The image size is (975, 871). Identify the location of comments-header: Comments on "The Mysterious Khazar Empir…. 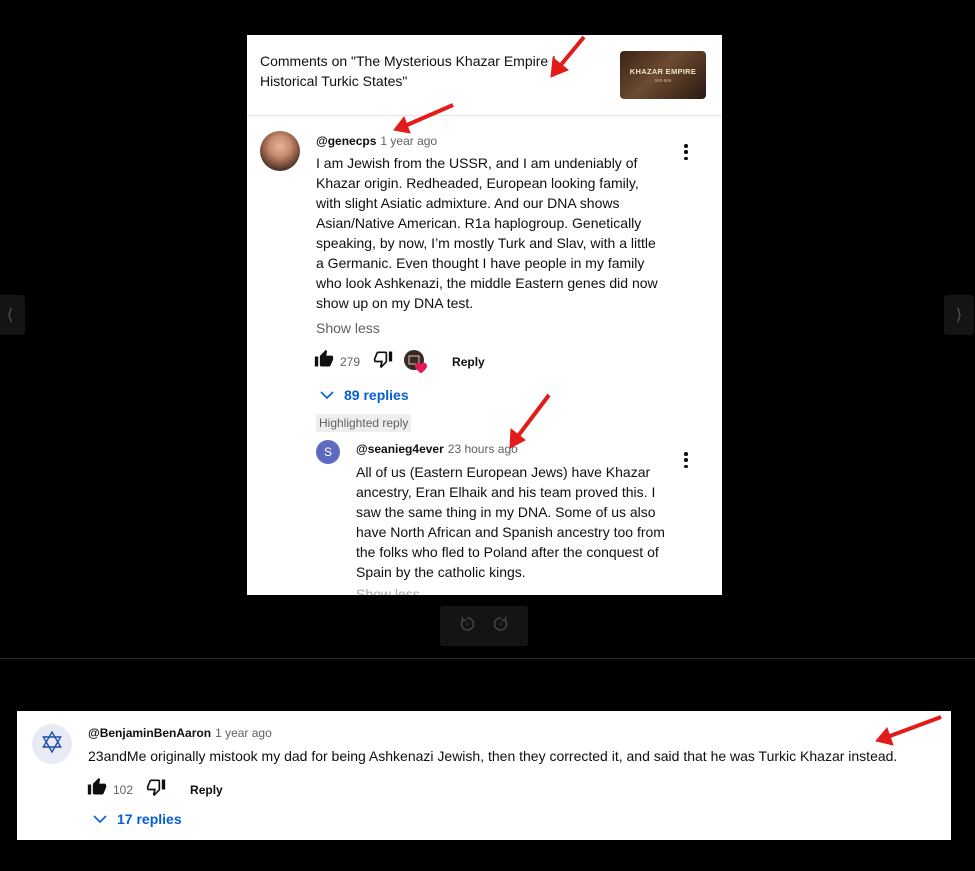
(484, 75).